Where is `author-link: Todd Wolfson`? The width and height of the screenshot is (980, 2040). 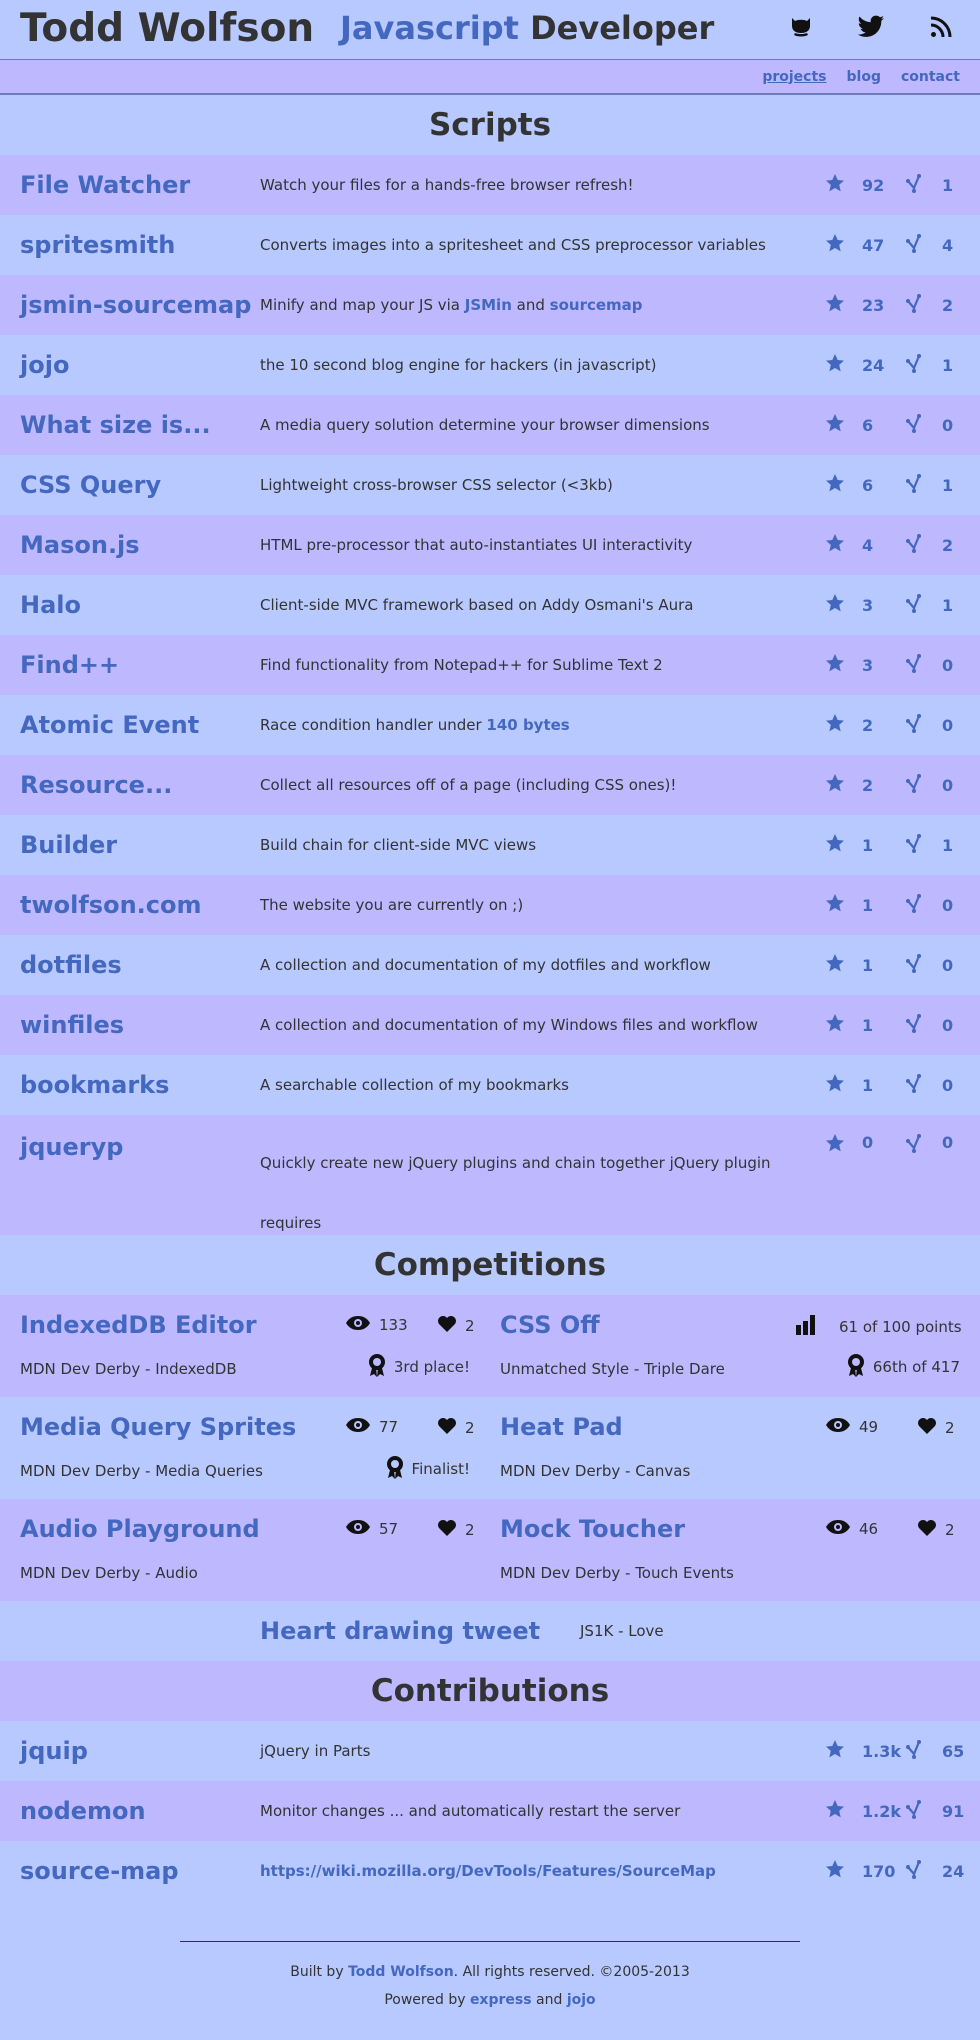 author-link: Todd Wolfson is located at coordinates (401, 1972).